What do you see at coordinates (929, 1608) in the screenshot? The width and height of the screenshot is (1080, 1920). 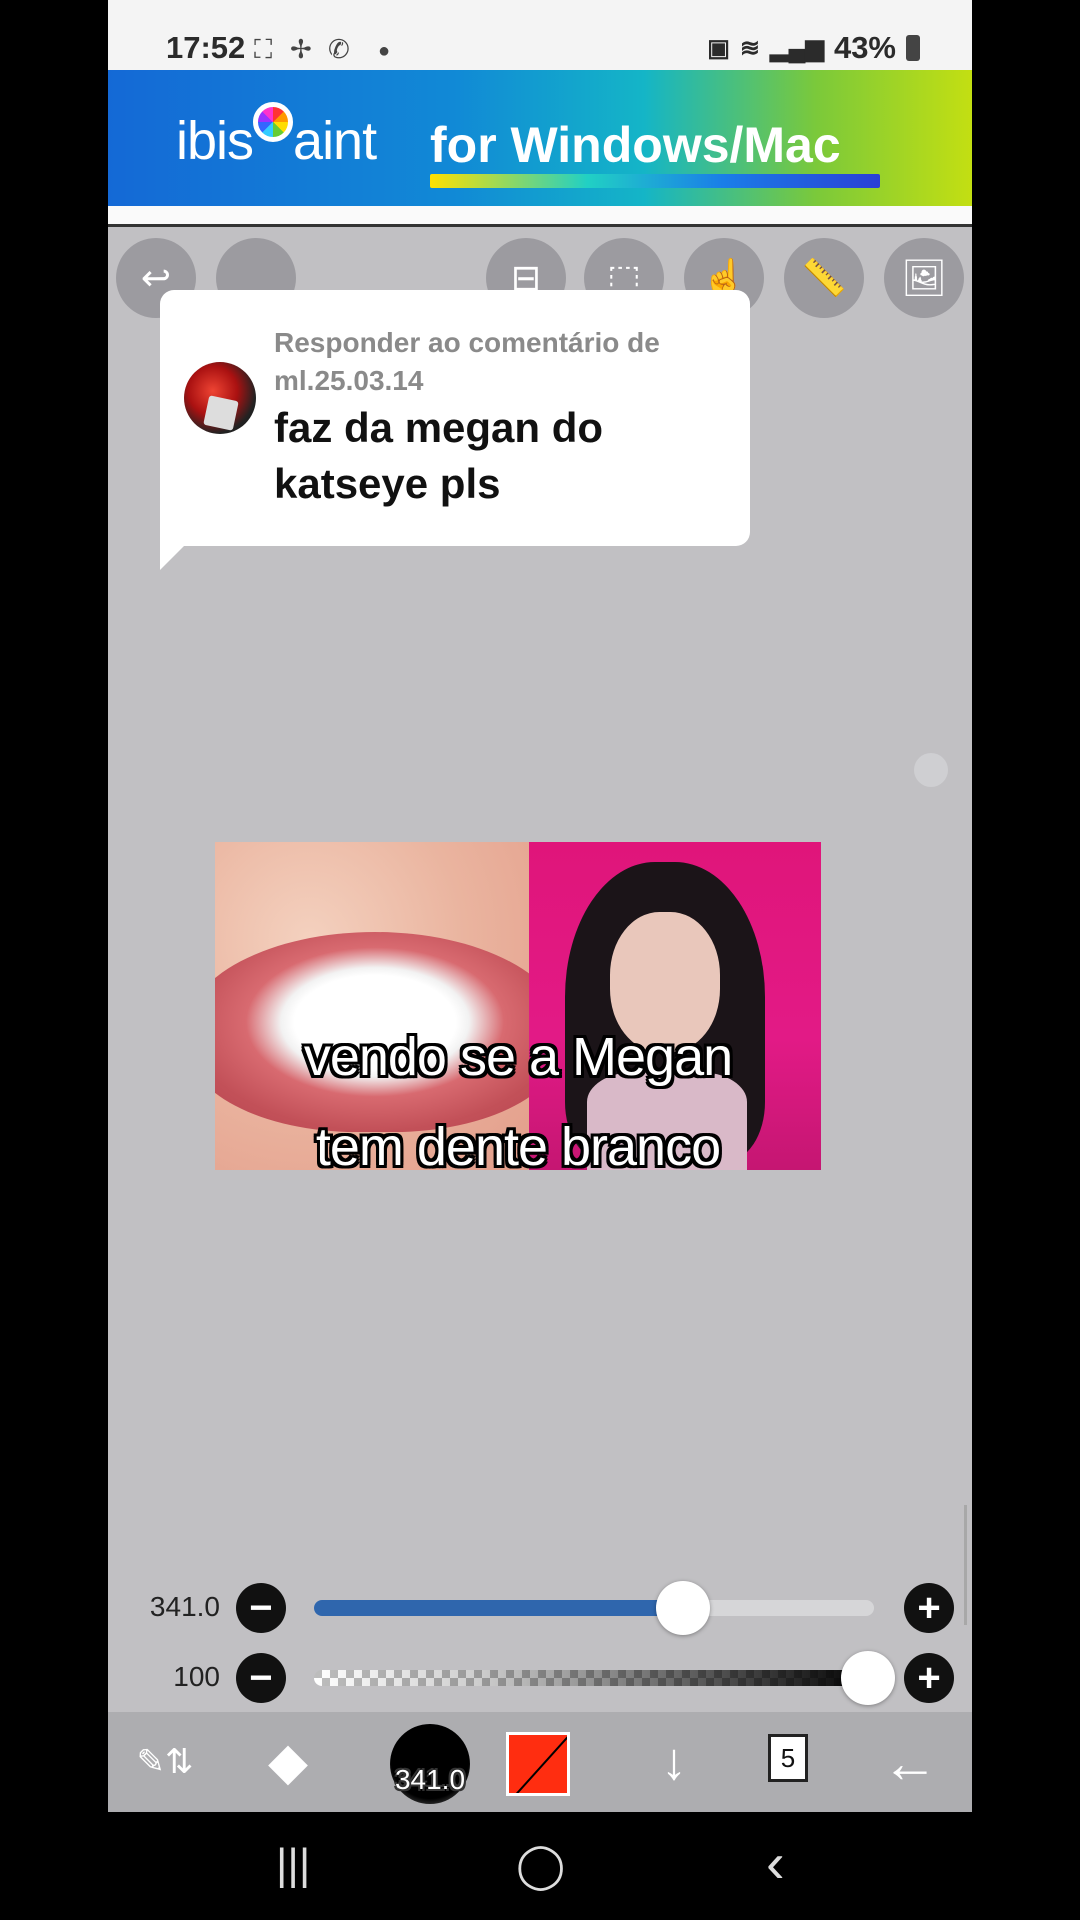 I see `size-increase-button: +` at bounding box center [929, 1608].